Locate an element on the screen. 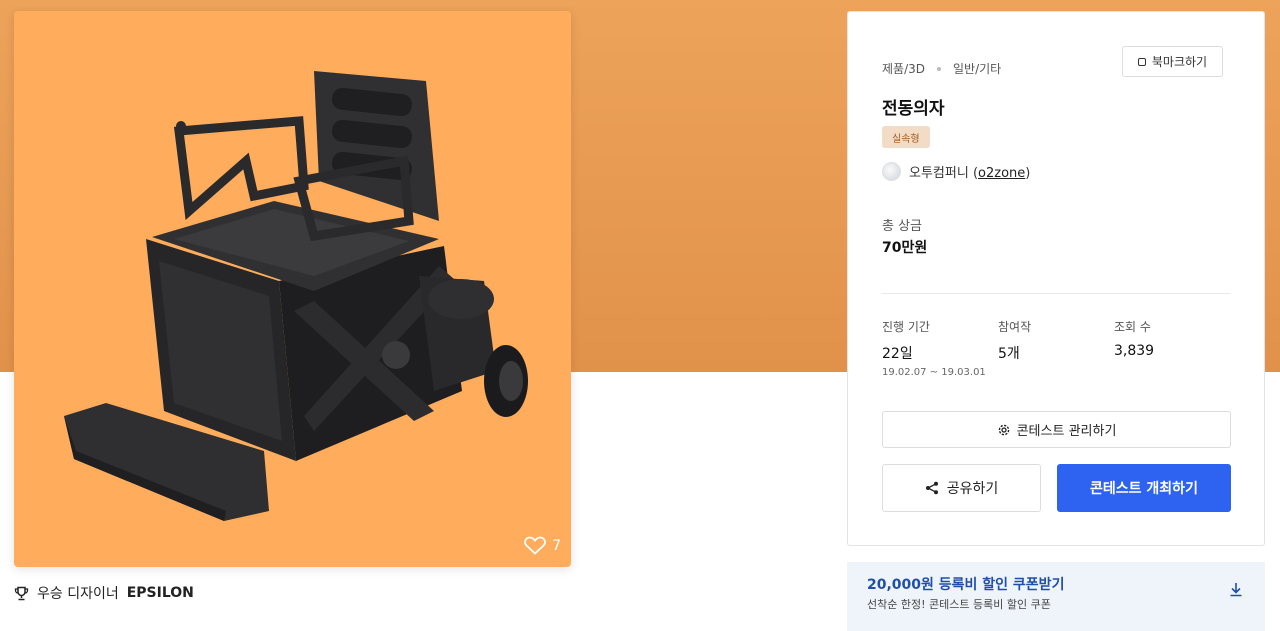 This screenshot has height=631, width=1280. host-info: 오투컴퍼니 (o2zone) is located at coordinates (956, 171).